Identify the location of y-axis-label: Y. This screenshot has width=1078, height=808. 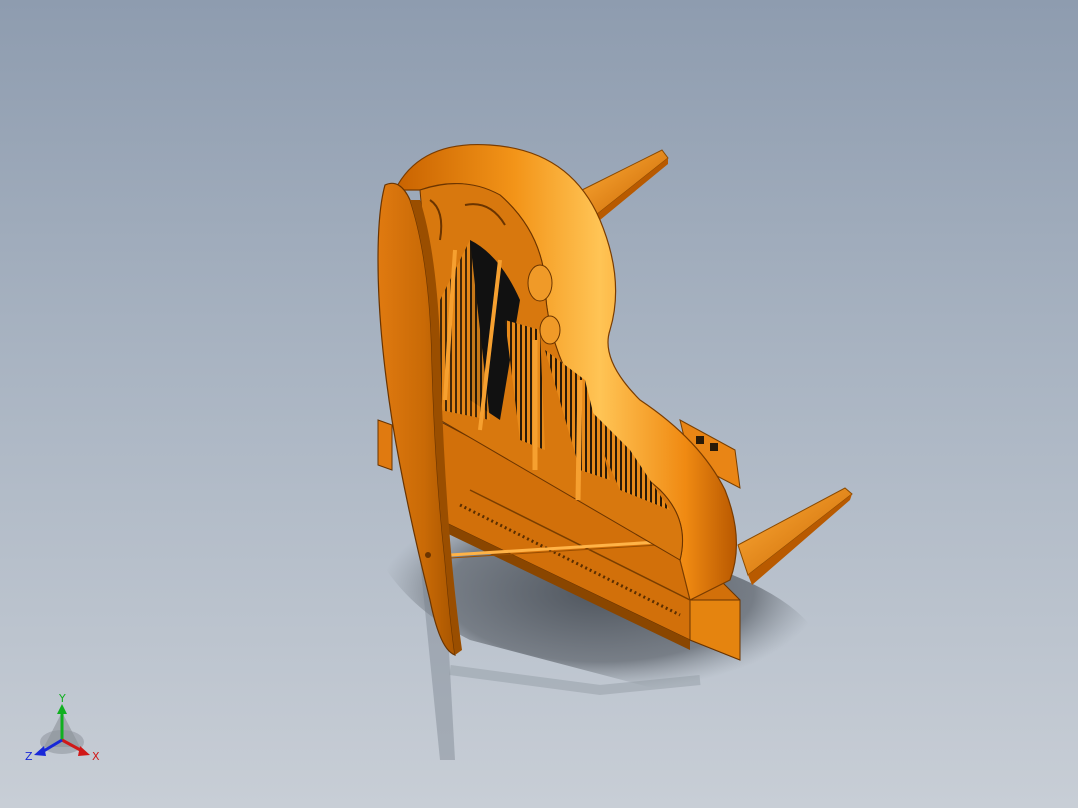
(62, 698).